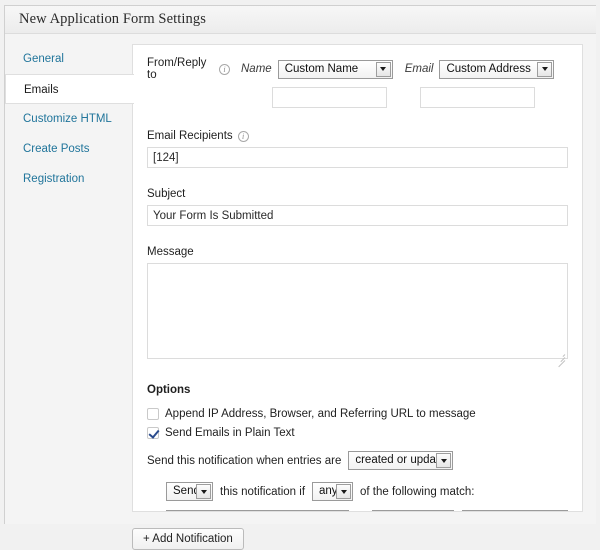  I want to click on name-label: Name, so click(256, 69).